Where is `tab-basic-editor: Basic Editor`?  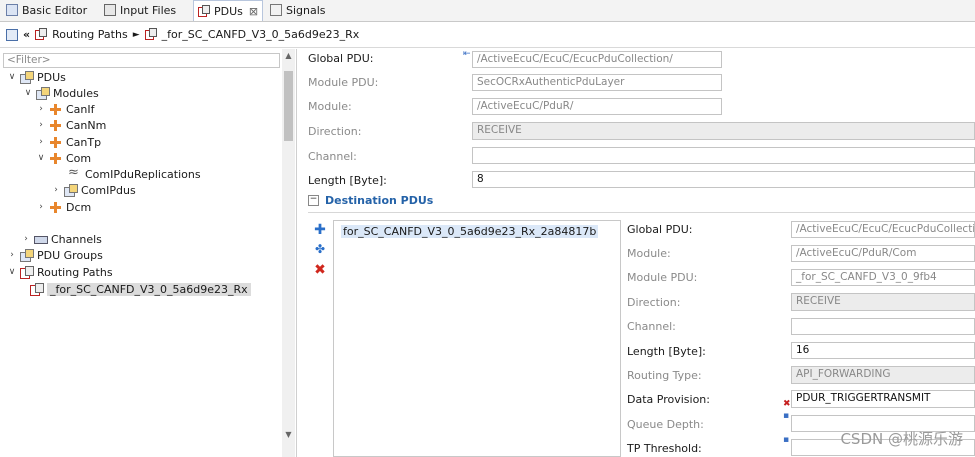
tab-basic-editor: Basic Editor is located at coordinates (46, 10).